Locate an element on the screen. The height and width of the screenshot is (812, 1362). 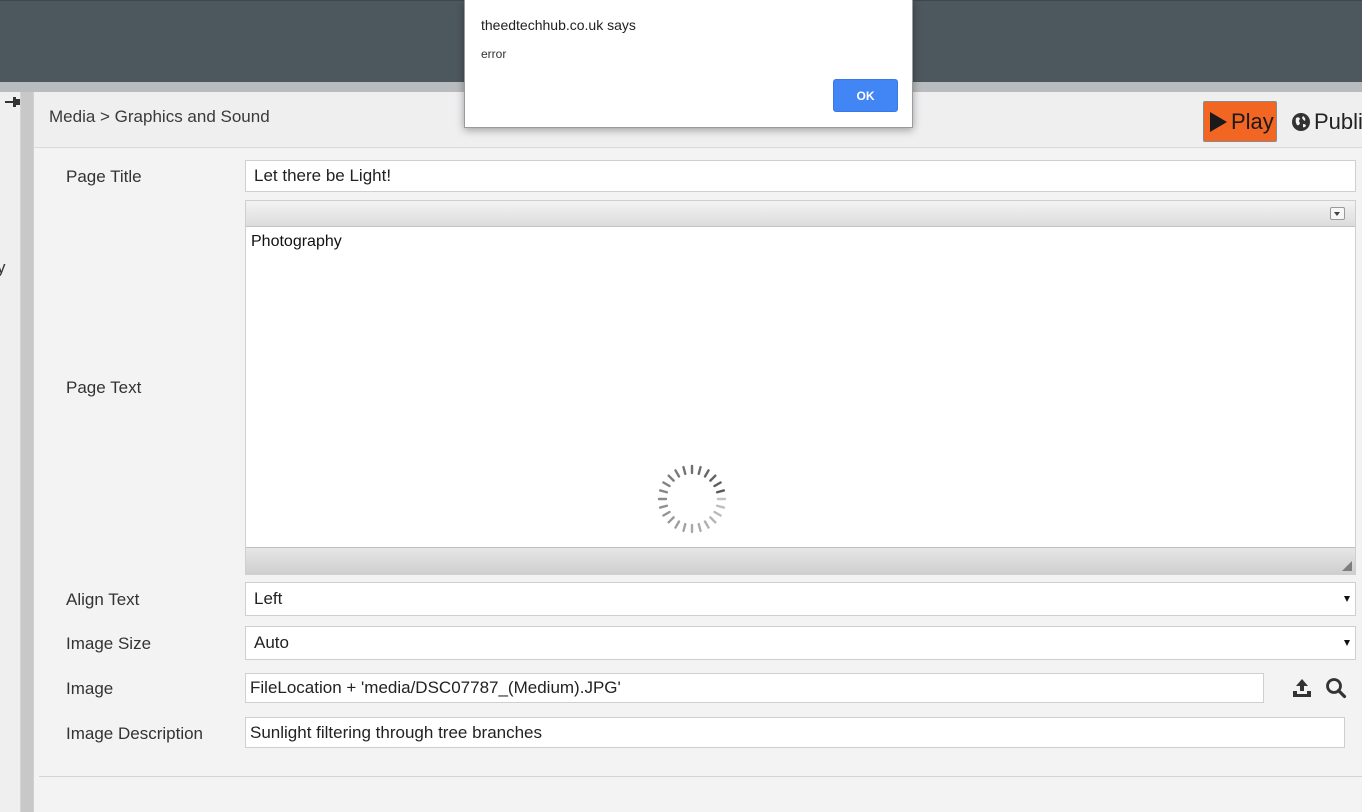
align-text-value: Left is located at coordinates (268, 598).